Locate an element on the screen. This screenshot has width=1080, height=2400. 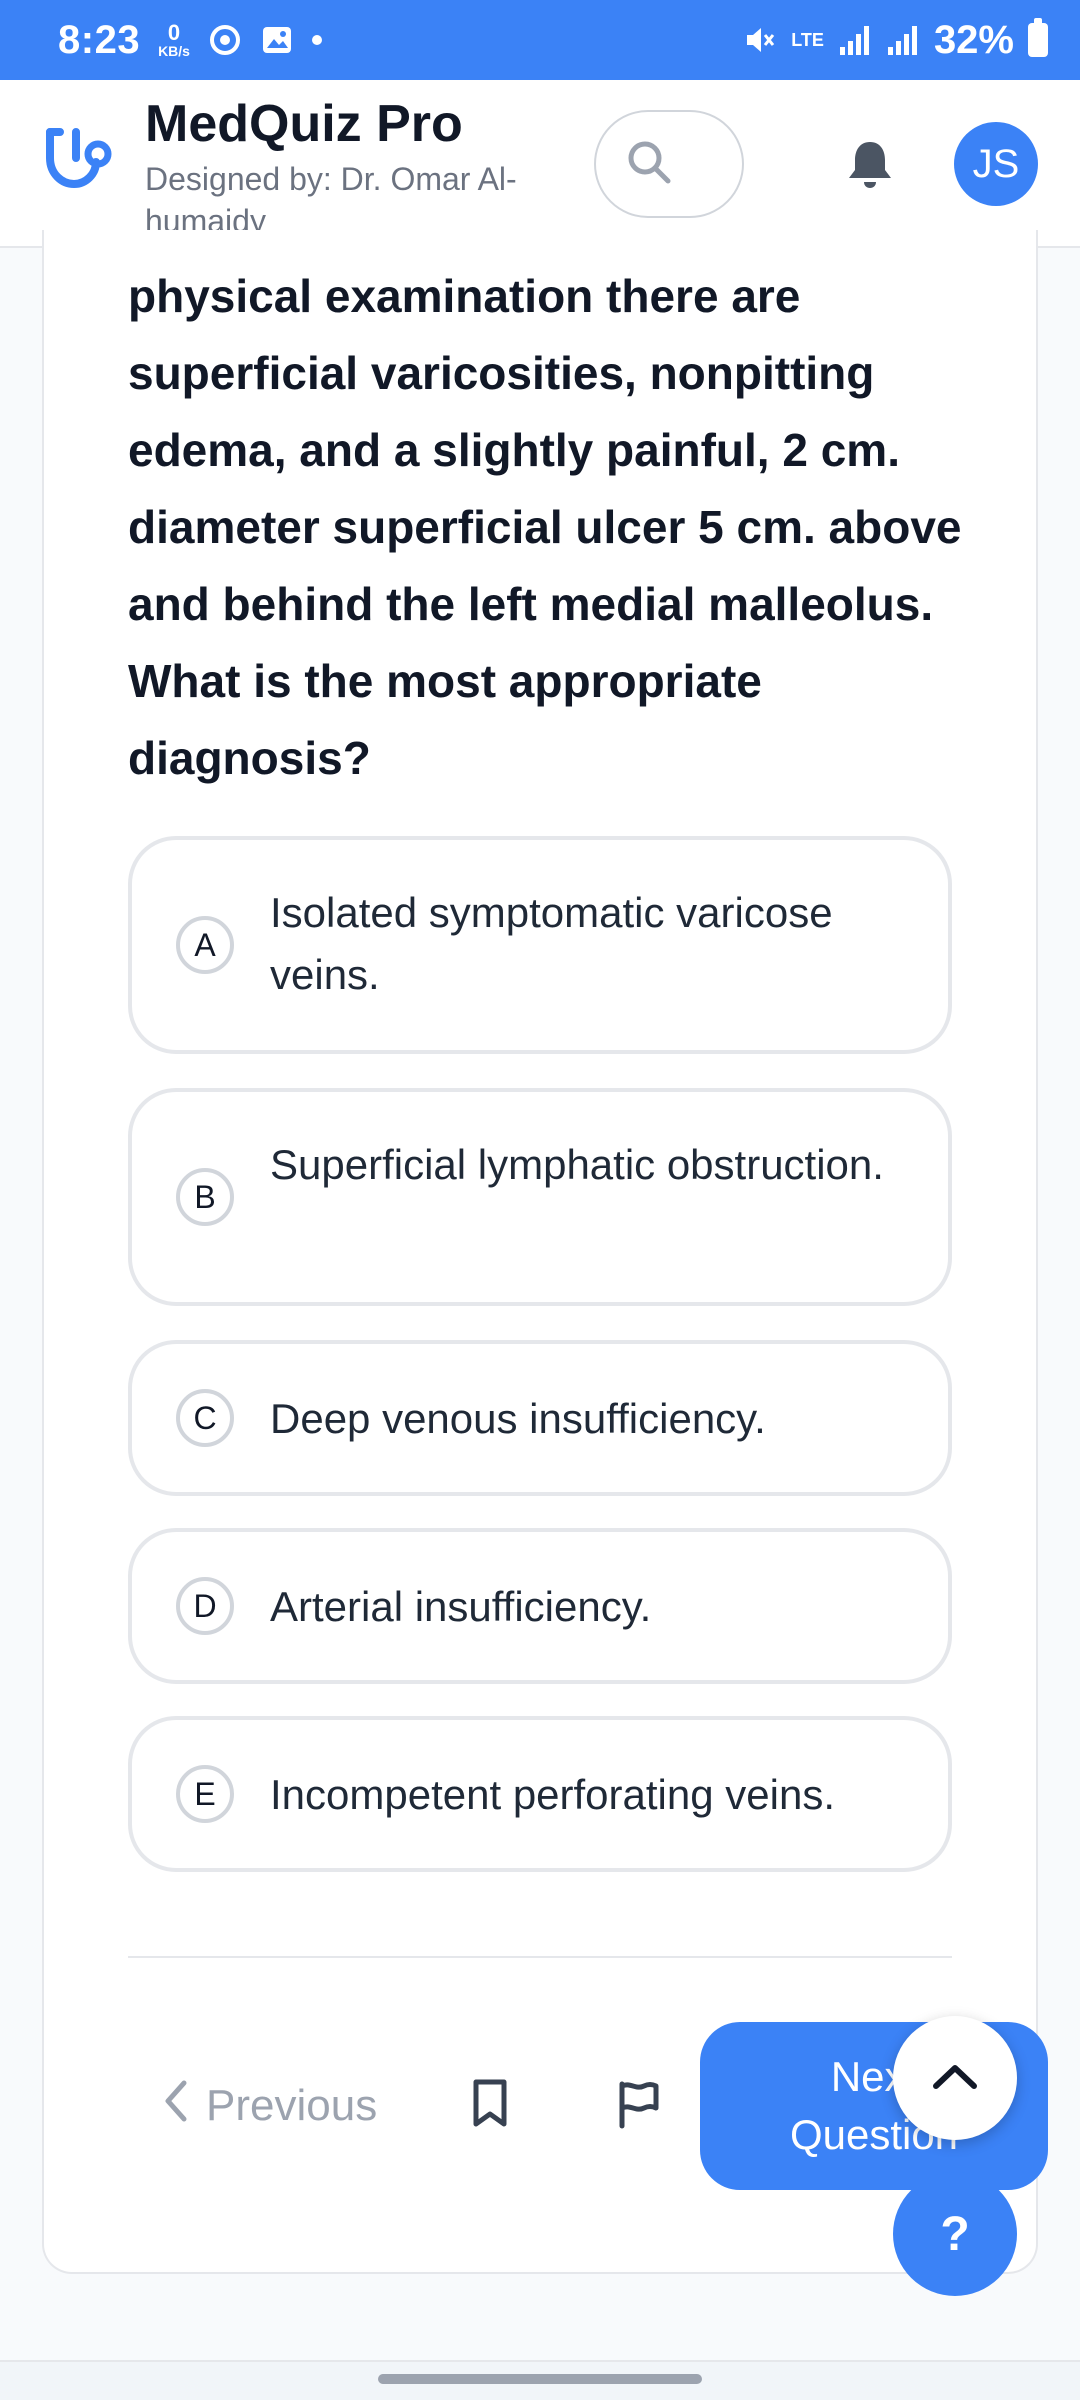
stethoscope-icon is located at coordinates (78, 164).